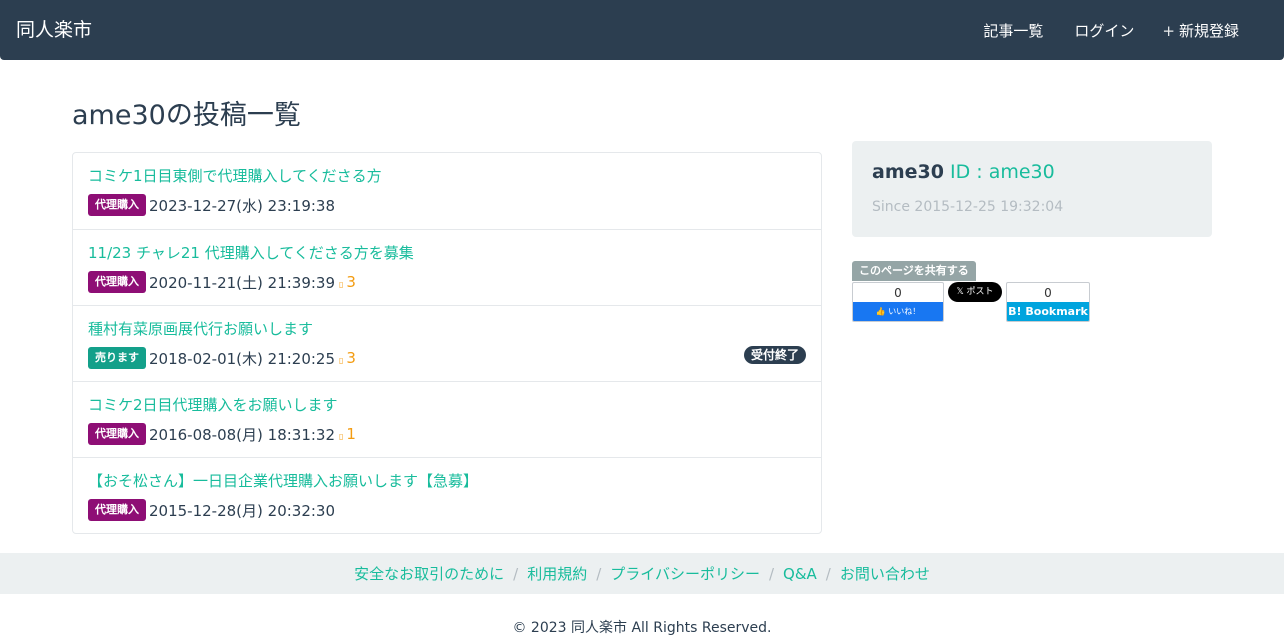 Image resolution: width=1284 pixels, height=640 pixels. Describe the element at coordinates (447, 282) in the screenshot. I see `post-meta: 代理購入 2020-11-21(土) 21:39:39 ▯ 3` at that location.